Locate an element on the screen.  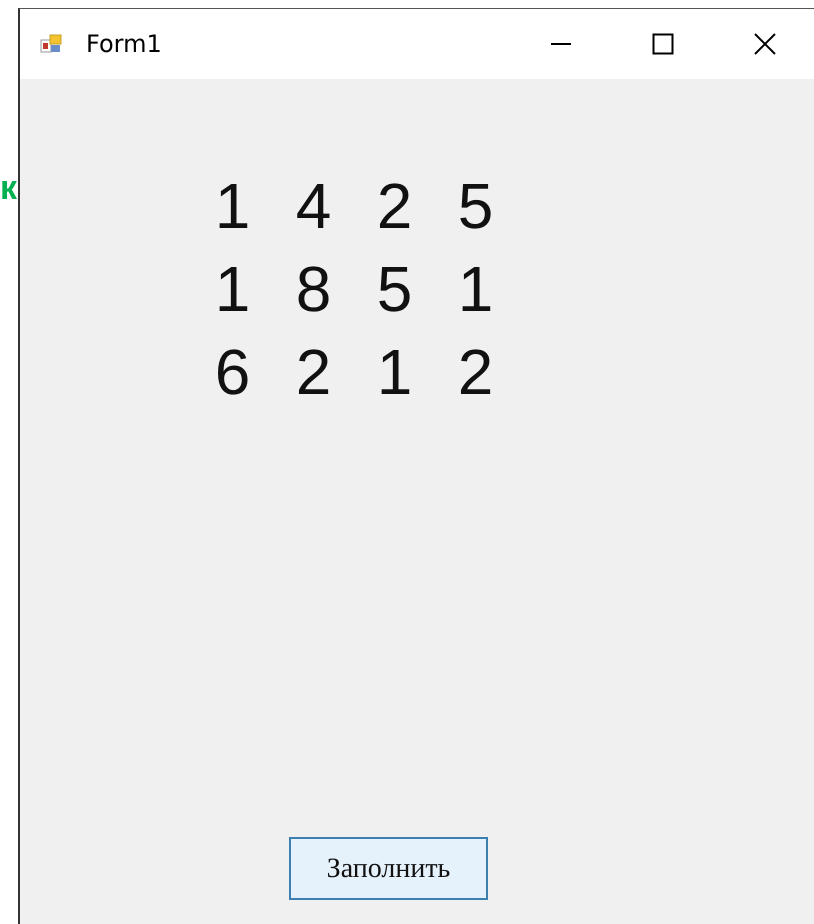
matrix-number: 4 is located at coordinates (313, 206).